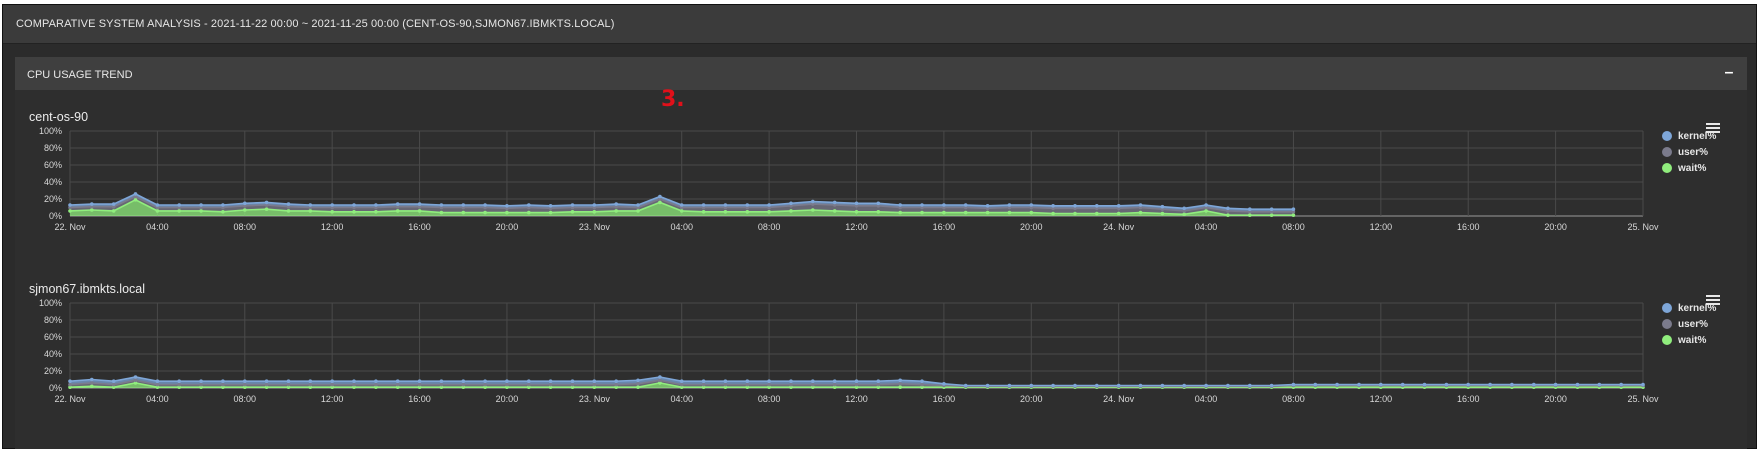  I want to click on y-tick-label: 0%, so click(55, 216).